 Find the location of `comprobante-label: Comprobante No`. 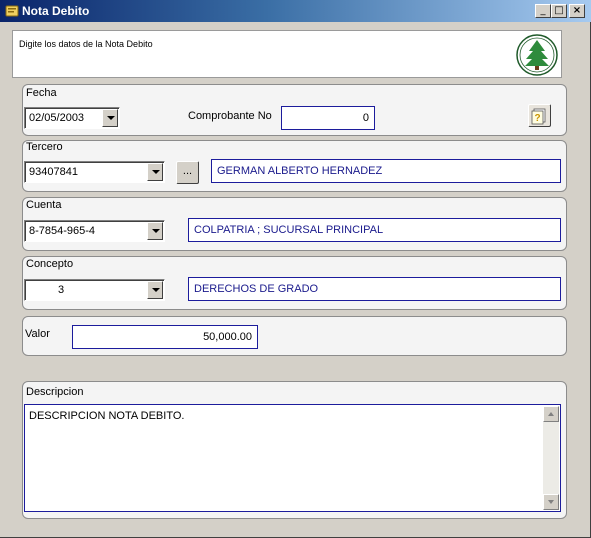

comprobante-label: Comprobante No is located at coordinates (230, 116).